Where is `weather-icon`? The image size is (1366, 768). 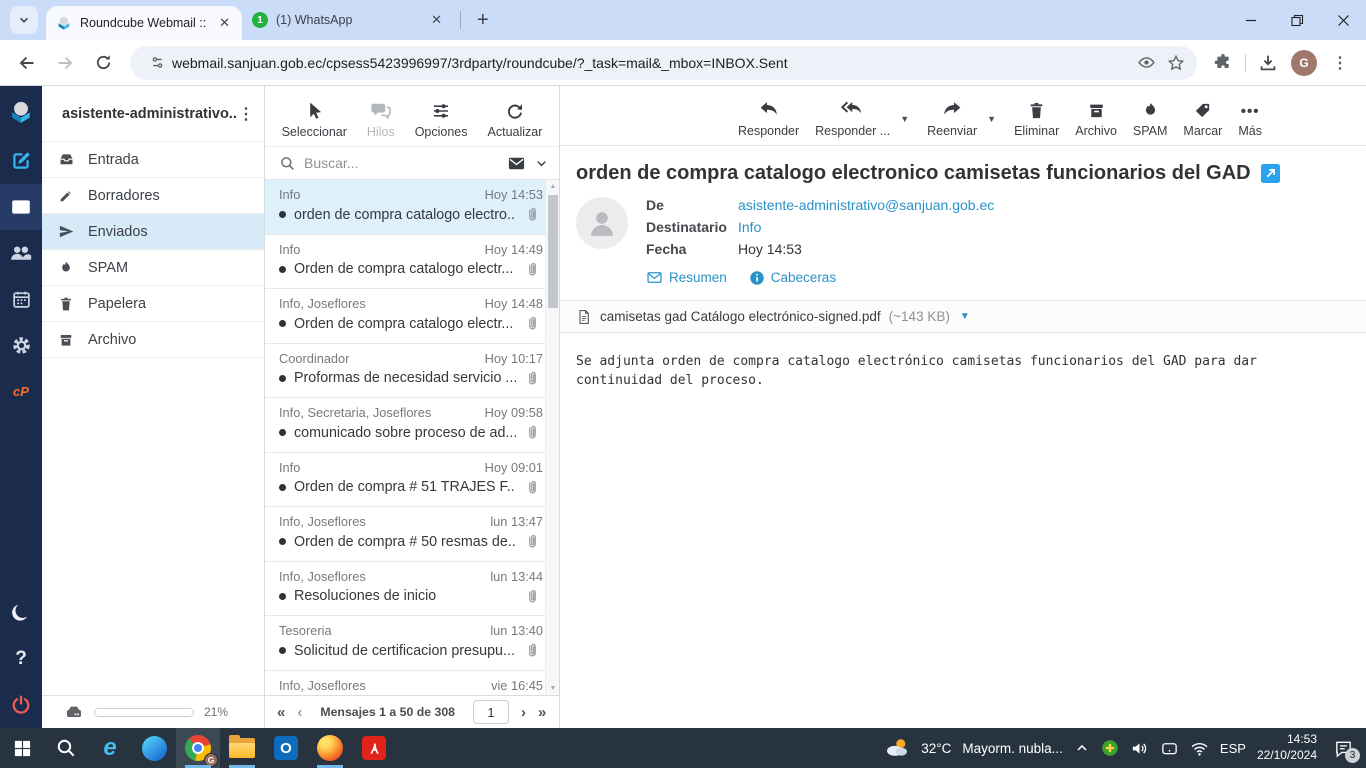 weather-icon is located at coordinates (897, 748).